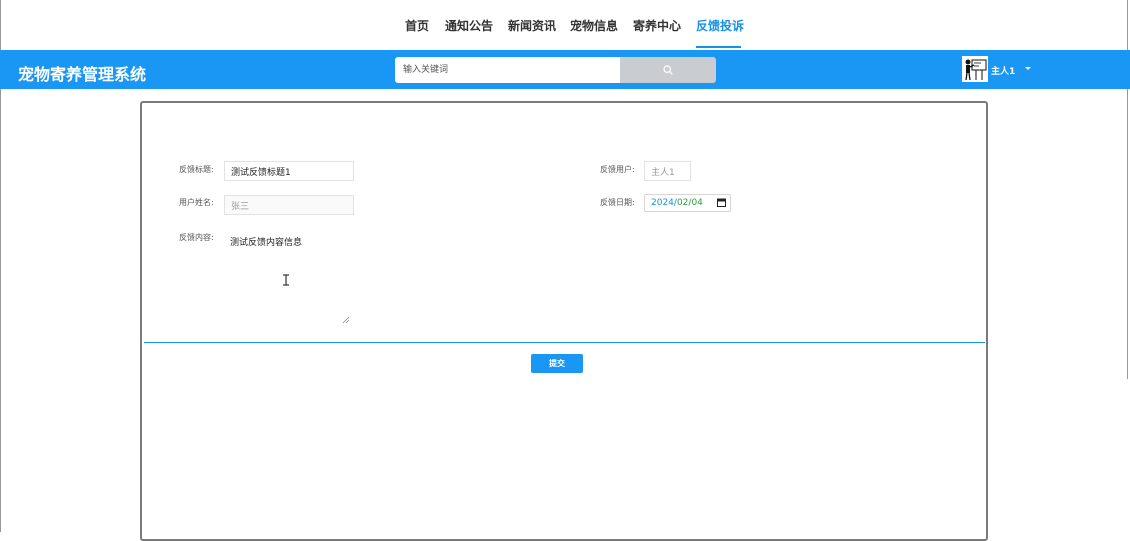 The height and width of the screenshot is (541, 1130). What do you see at coordinates (657, 25) in the screenshot?
I see `nav-boarding-center: 寄养中心` at bounding box center [657, 25].